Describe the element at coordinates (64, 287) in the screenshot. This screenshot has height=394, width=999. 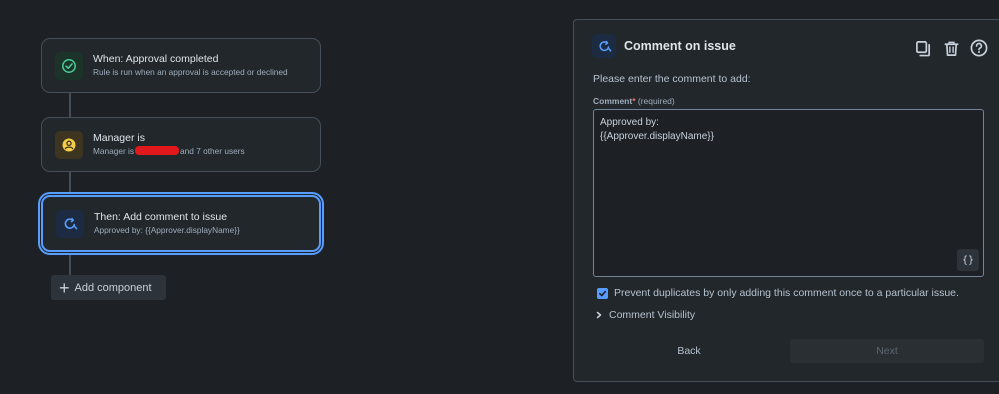
I see `plus-icon: +` at that location.